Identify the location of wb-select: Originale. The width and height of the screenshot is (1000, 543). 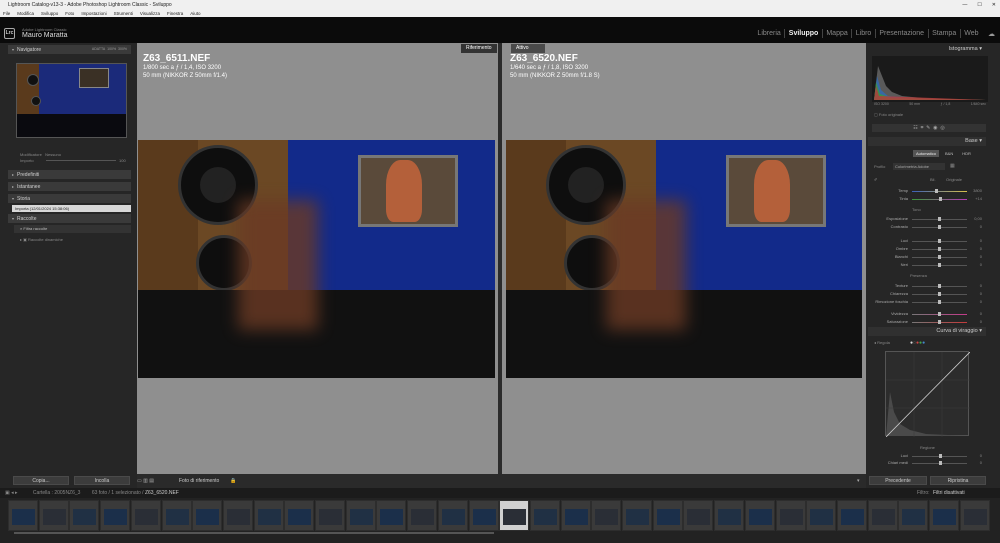
(954, 179).